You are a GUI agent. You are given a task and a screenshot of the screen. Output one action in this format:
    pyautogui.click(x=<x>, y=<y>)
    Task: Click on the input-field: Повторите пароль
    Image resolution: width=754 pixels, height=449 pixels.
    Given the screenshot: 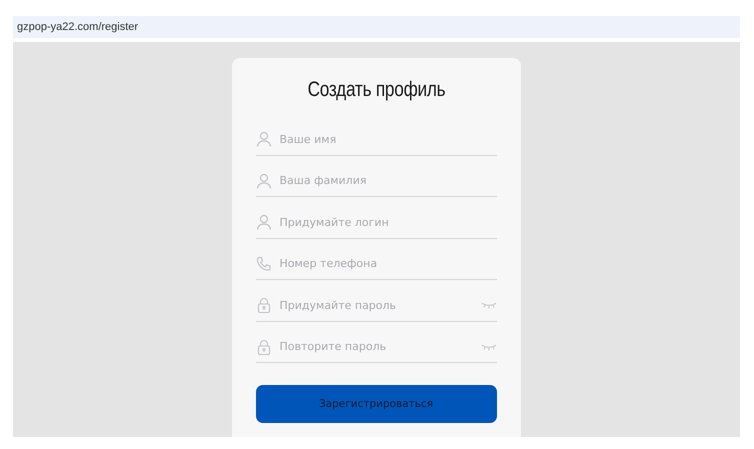 What is the action you would take?
    pyautogui.click(x=376, y=347)
    